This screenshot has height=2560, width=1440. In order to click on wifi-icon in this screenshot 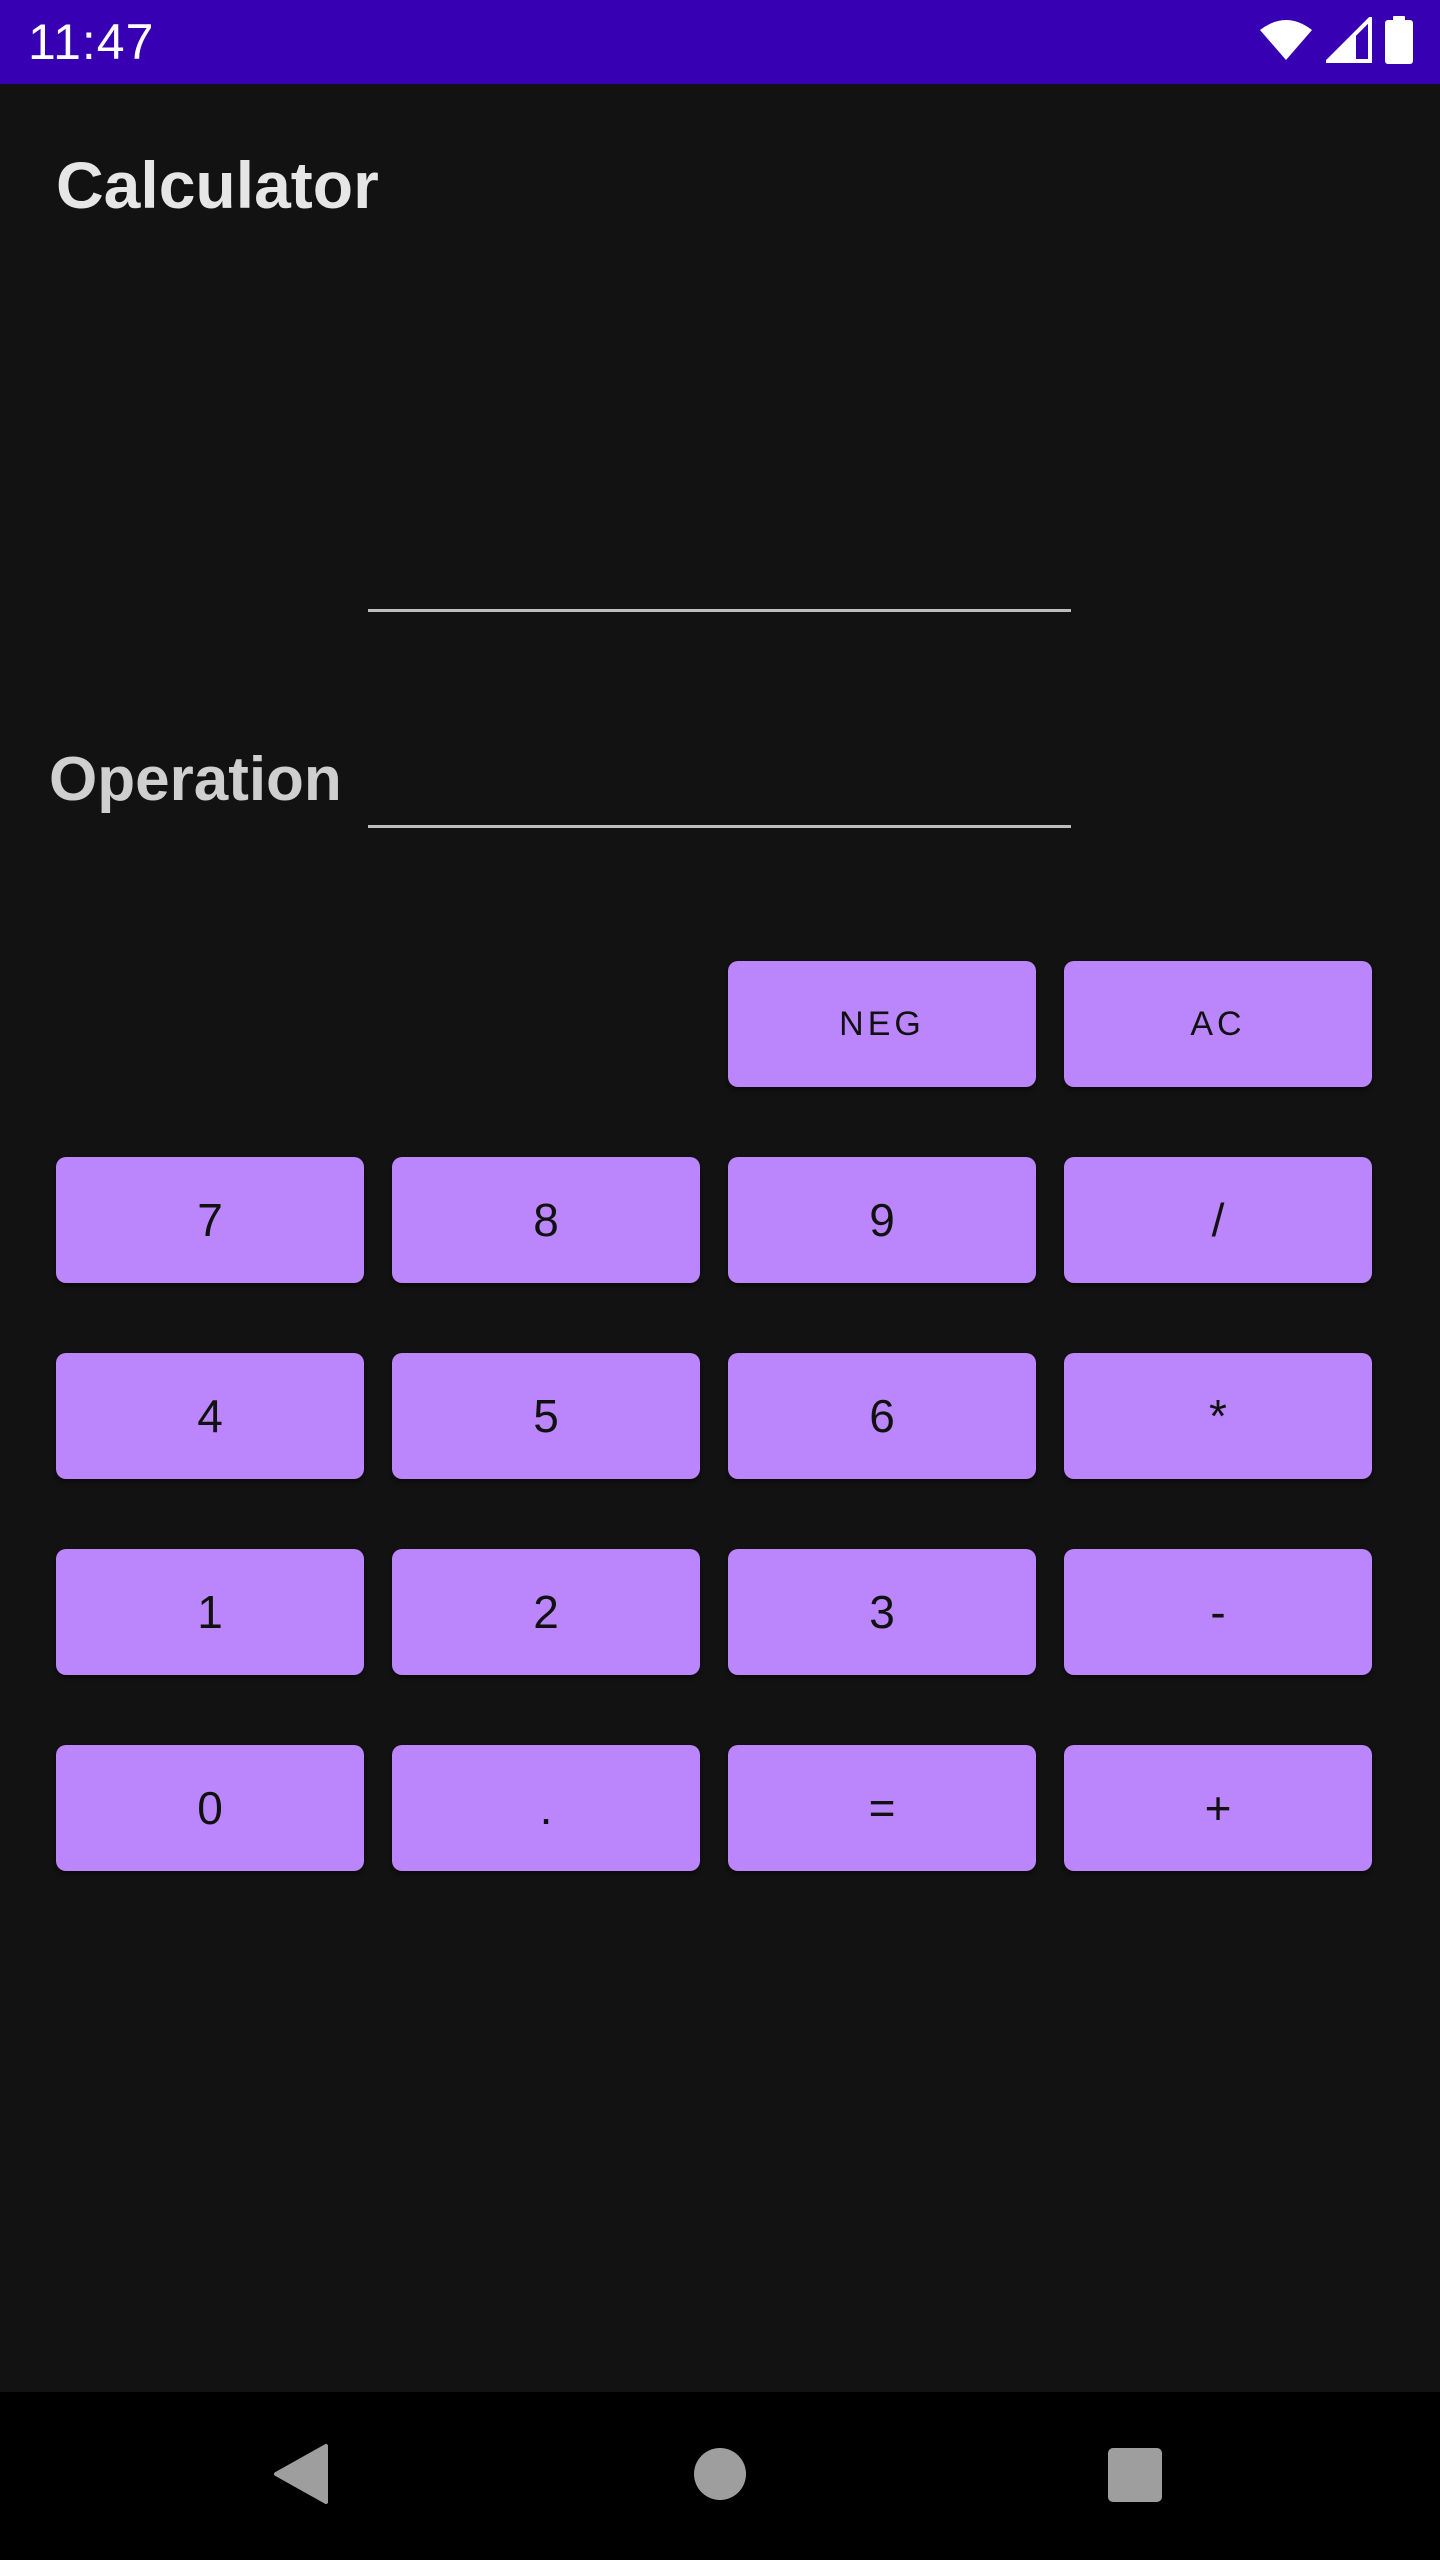, I will do `click(1286, 42)`.